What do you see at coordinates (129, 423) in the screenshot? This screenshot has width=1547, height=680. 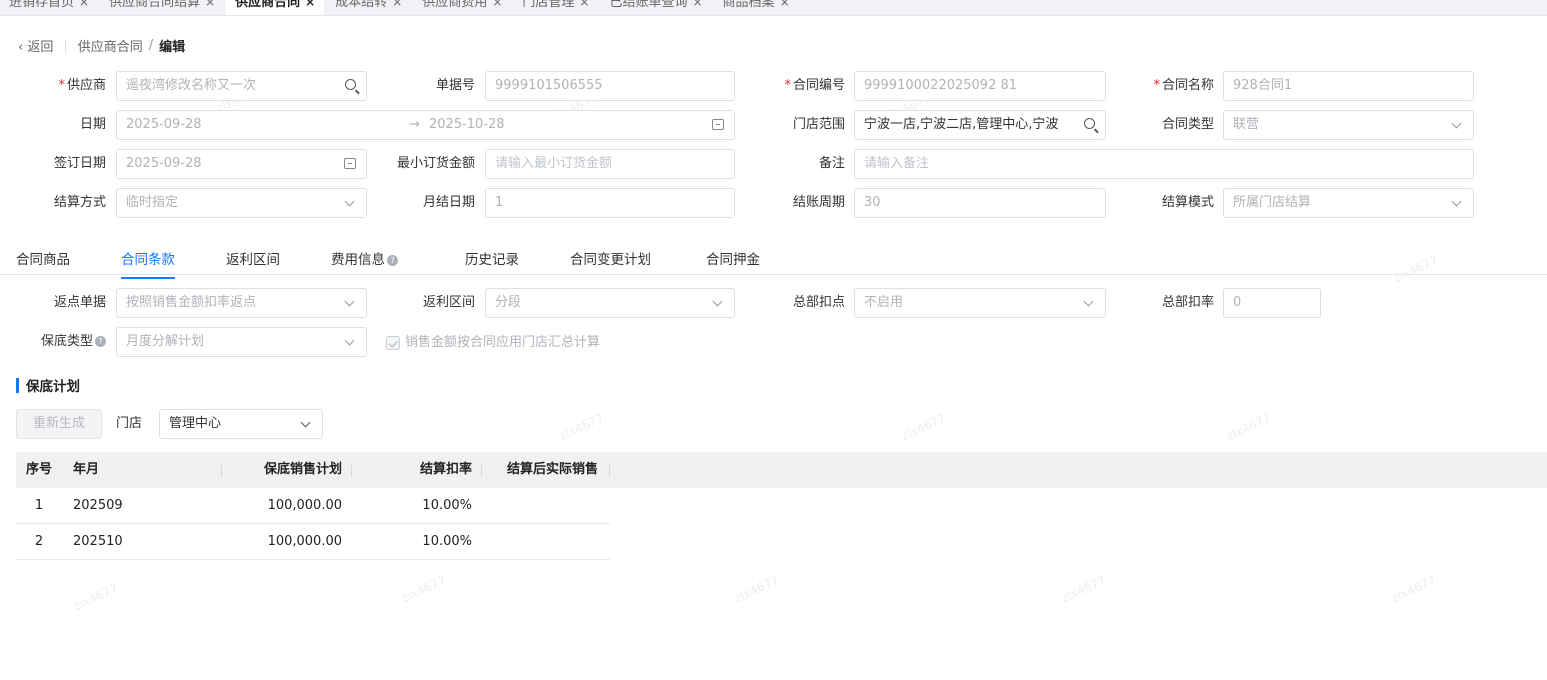 I see `store-label: 门店` at bounding box center [129, 423].